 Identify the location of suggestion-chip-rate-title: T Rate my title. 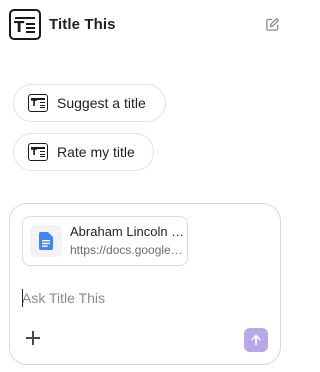
(83, 152).